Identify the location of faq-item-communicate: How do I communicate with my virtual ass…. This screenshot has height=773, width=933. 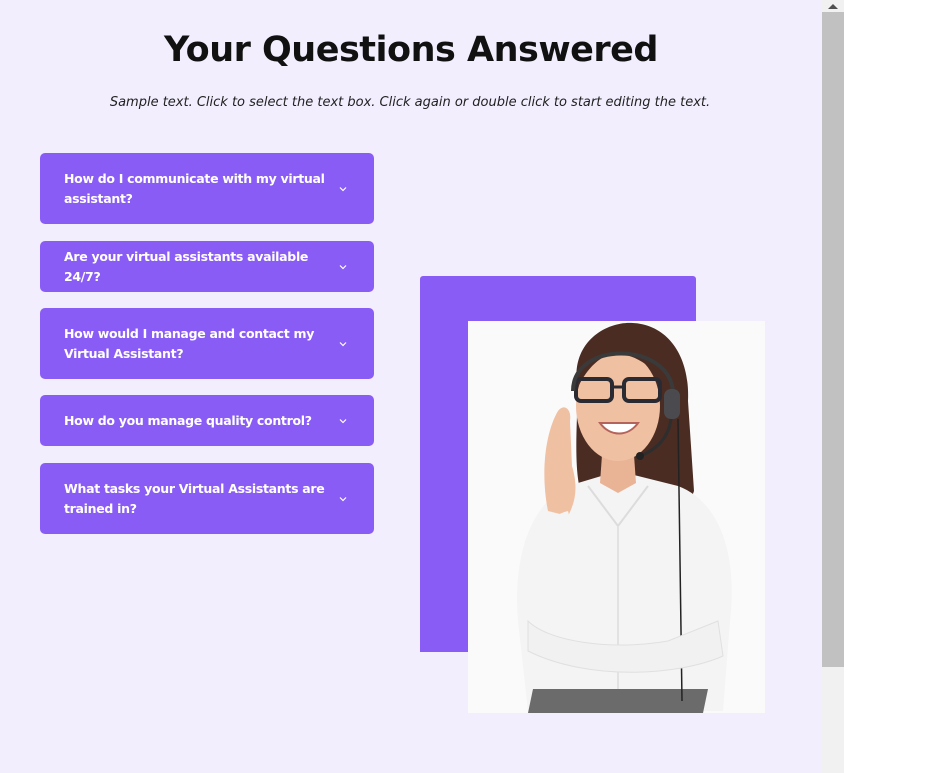
(207, 188).